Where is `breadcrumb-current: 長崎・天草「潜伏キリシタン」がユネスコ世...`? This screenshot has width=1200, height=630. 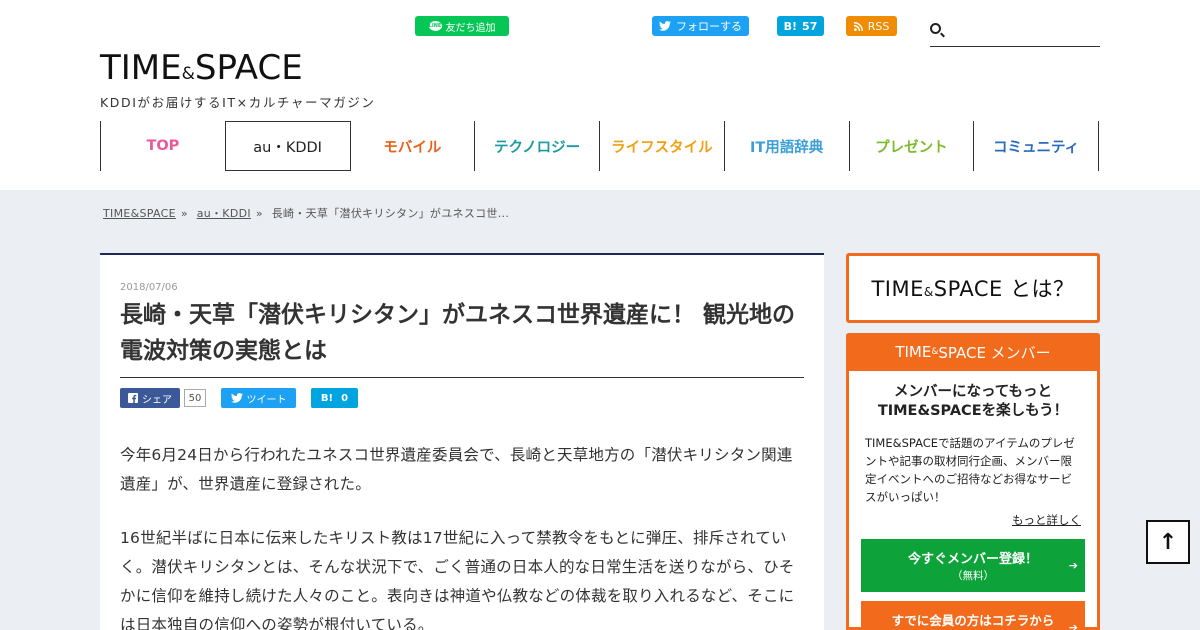
breadcrumb-current: 長崎・天草「潜伏キリシタン」がユネスコ世... is located at coordinates (390, 213).